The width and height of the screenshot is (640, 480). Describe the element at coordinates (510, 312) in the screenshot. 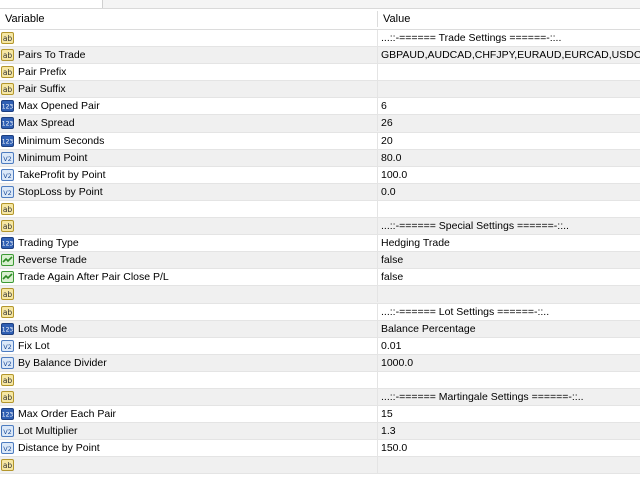

I see `param-value: ...::-====== Lot Settings ======-::..` at that location.